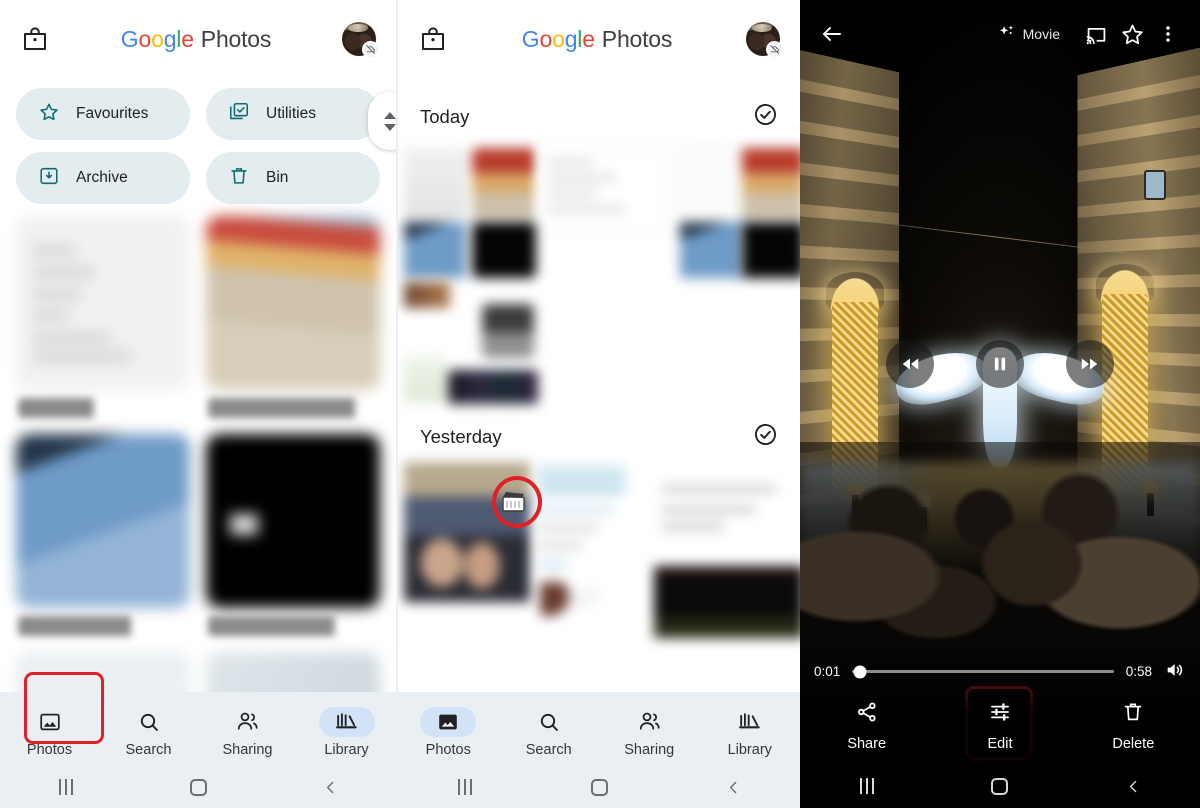 This screenshot has width=1200, height=808. What do you see at coordinates (157, 38) in the screenshot?
I see `brand-google: Google` at bounding box center [157, 38].